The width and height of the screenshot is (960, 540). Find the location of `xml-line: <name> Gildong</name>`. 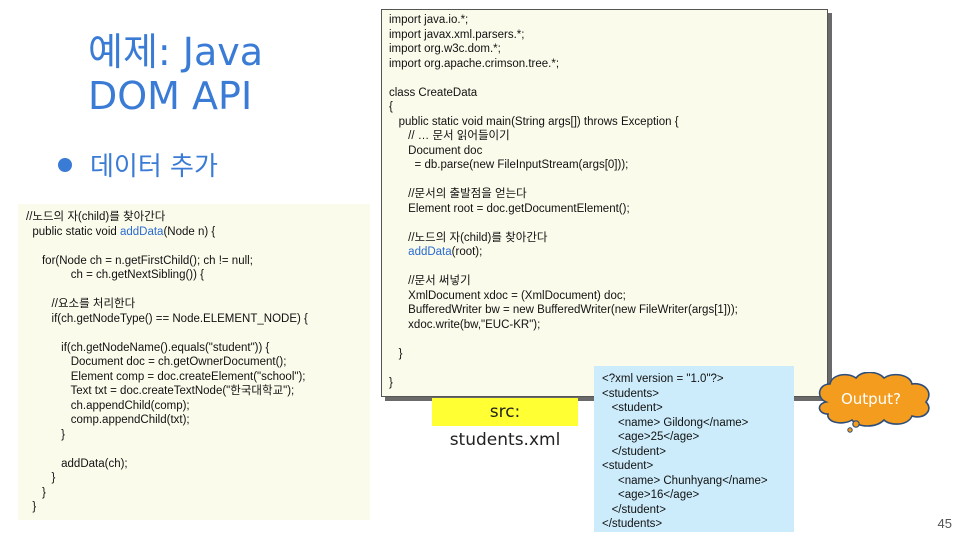

xml-line: <name> Gildong</name> is located at coordinates (675, 422).